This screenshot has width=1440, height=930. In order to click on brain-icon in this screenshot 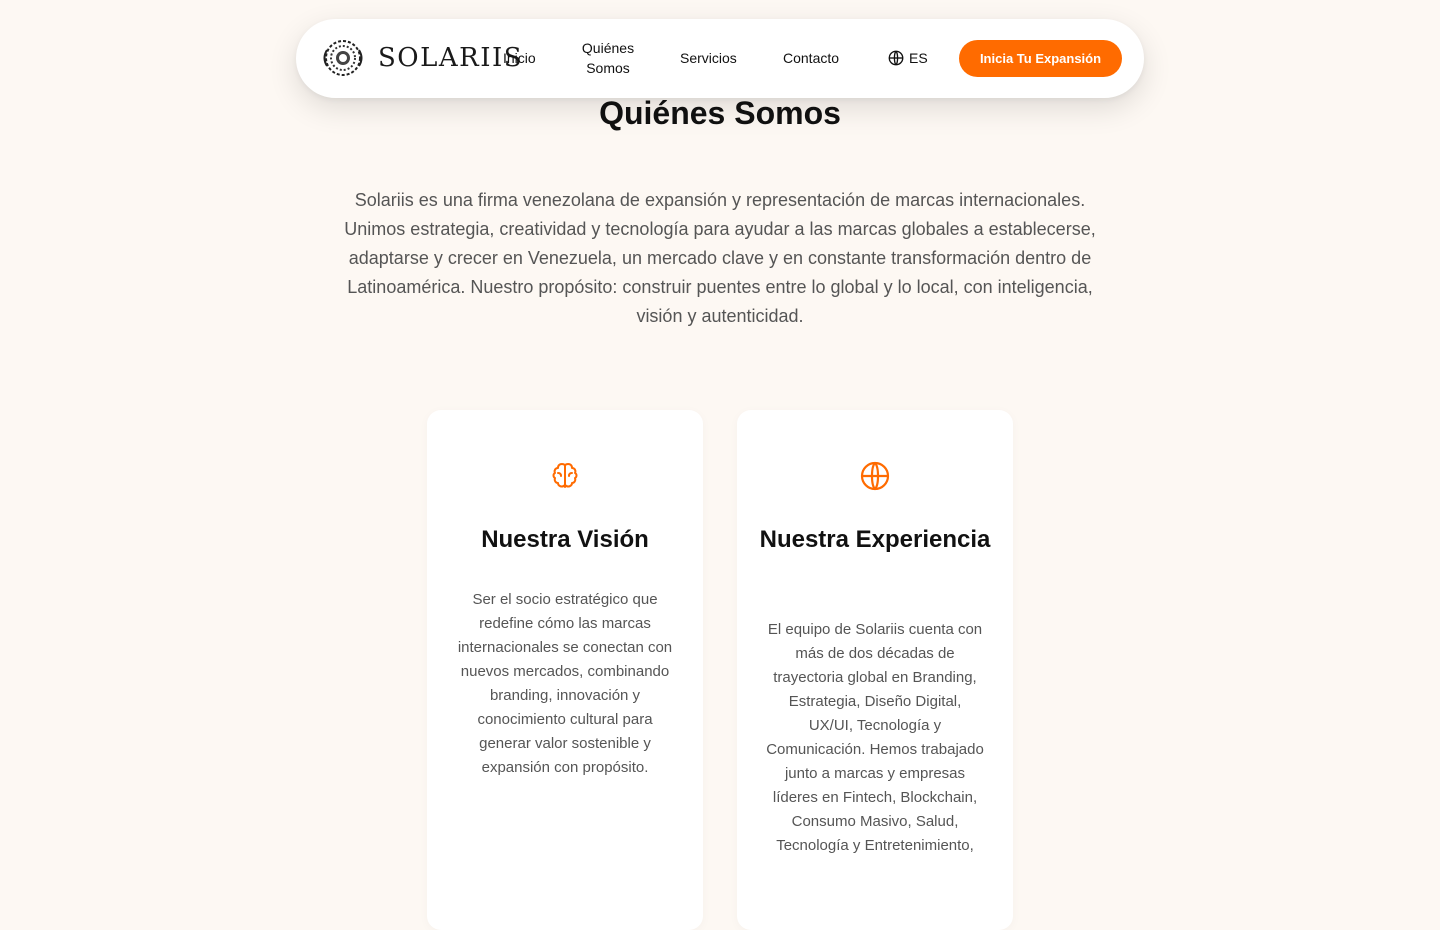, I will do `click(565, 475)`.